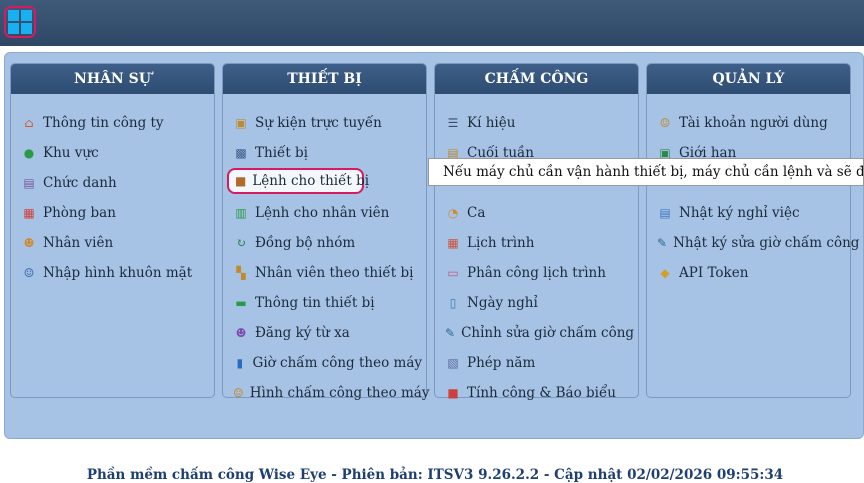  Describe the element at coordinates (536, 123) in the screenshot. I see `menu-item-symbol: ☰ Kí hiệu` at that location.